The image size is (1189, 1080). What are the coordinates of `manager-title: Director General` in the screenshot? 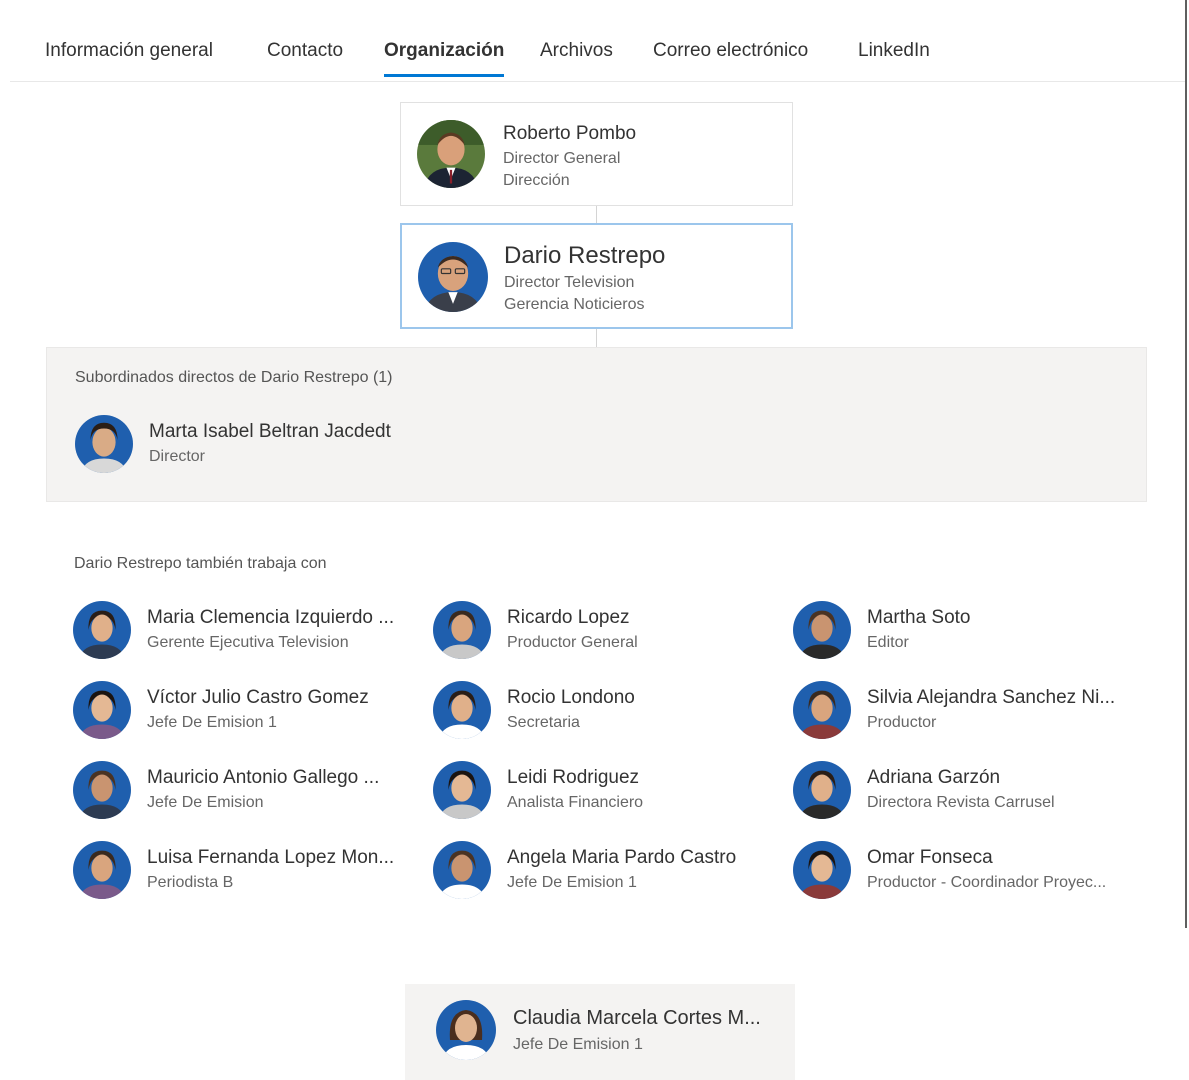 It's located at (562, 158).